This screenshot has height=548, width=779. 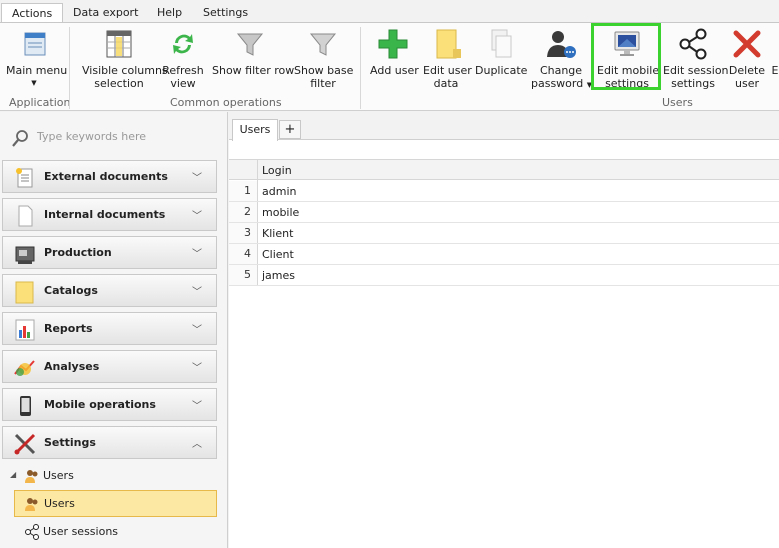 I want to click on show-base-filter-button: Show base filter, so click(x=323, y=61).